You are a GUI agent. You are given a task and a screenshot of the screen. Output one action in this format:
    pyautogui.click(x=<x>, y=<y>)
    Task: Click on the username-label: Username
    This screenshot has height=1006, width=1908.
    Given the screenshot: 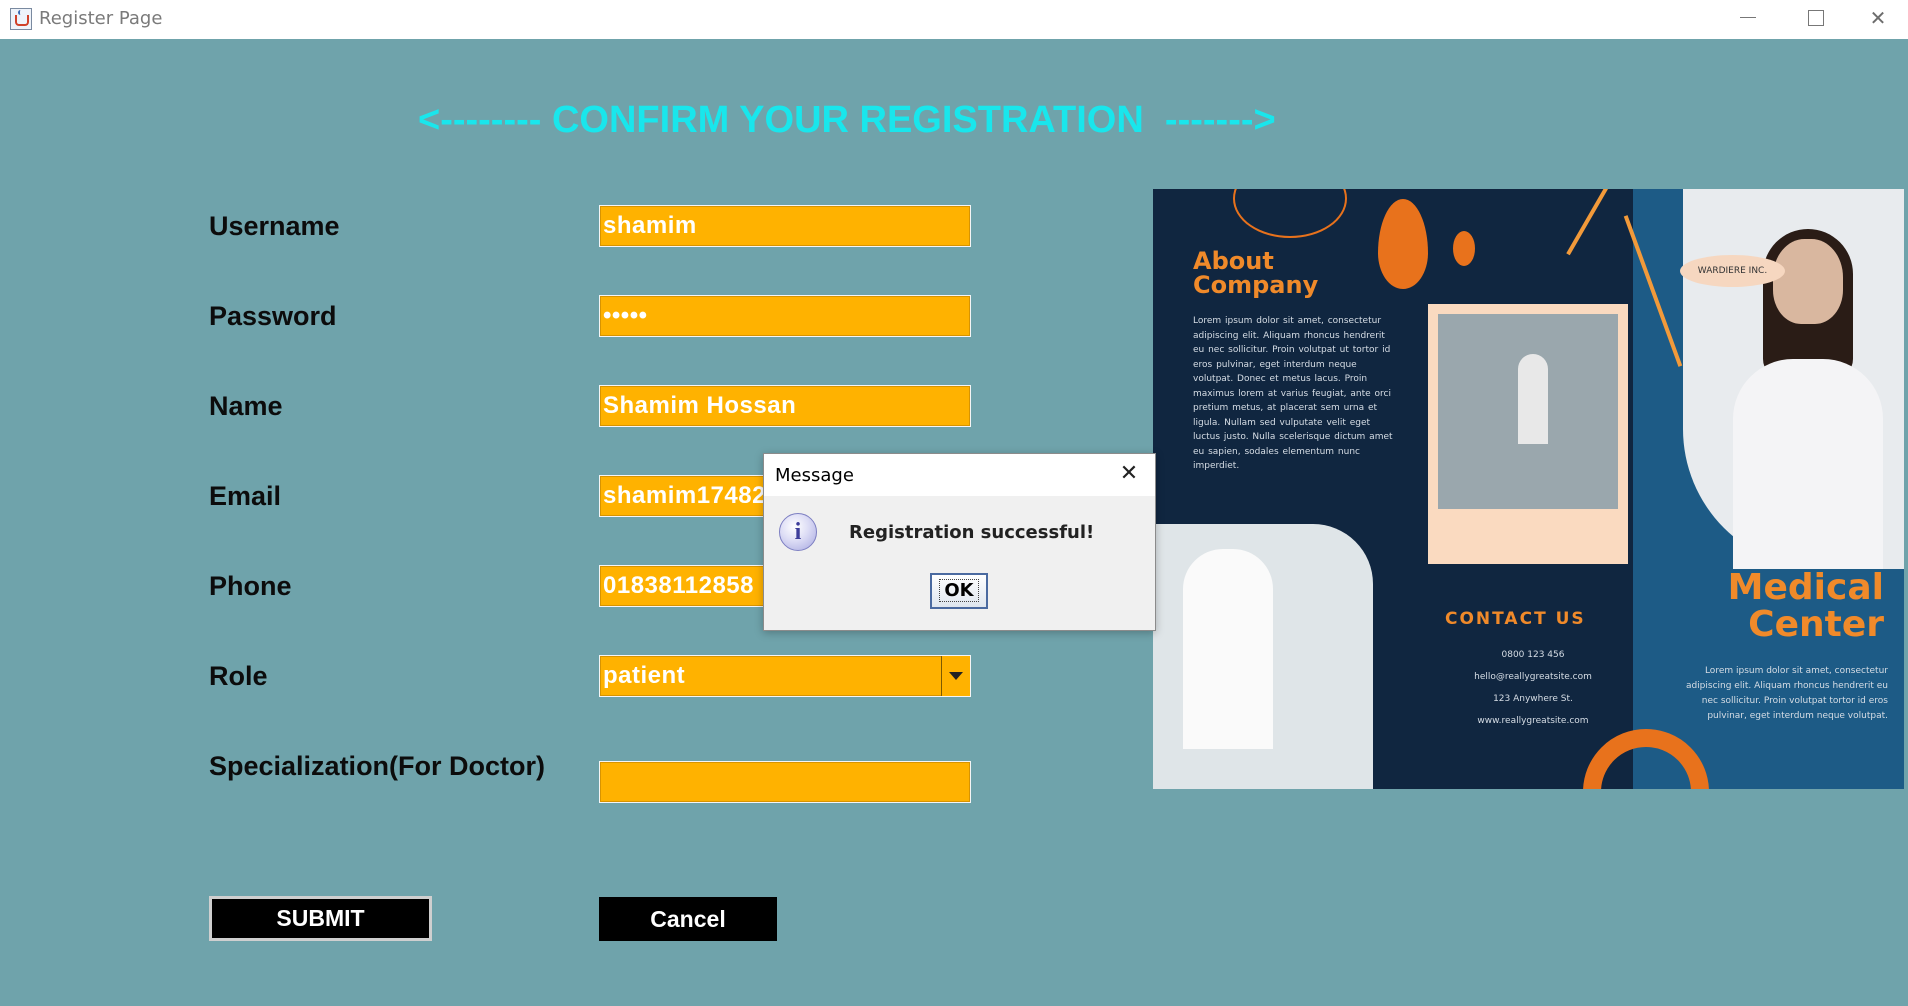 What is the action you would take?
    pyautogui.click(x=274, y=226)
    